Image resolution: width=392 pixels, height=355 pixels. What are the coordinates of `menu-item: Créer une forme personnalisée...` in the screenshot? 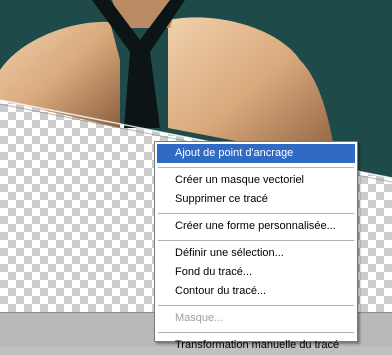 It's located at (256, 226).